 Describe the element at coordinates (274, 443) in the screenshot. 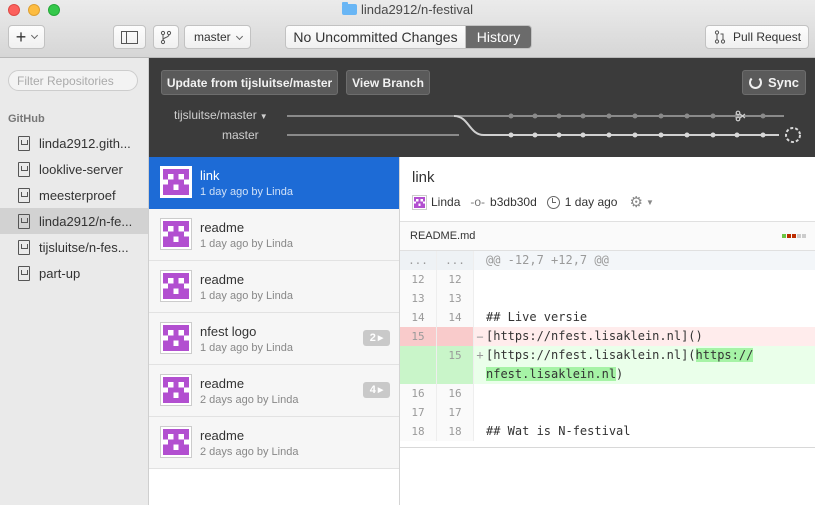

I see `commit-row: readme 2 days ago by Linda` at that location.